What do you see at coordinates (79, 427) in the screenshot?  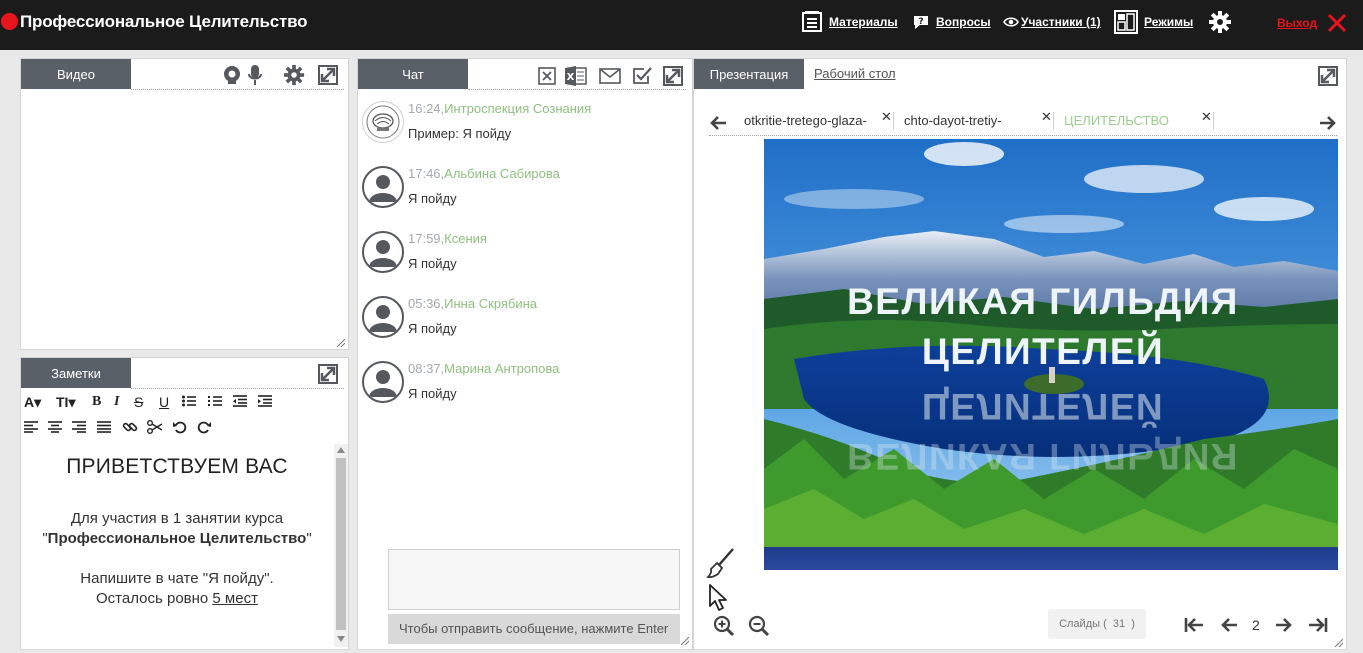 I see `align-right-icon` at bounding box center [79, 427].